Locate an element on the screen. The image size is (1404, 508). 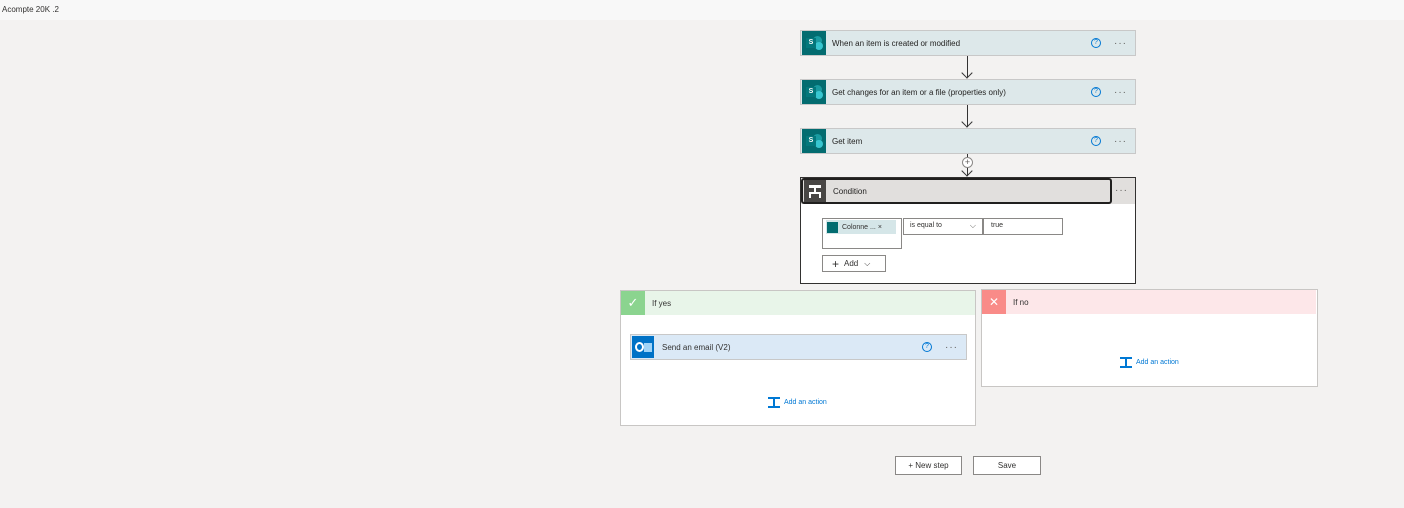
step-title: Get item is located at coordinates (847, 141).